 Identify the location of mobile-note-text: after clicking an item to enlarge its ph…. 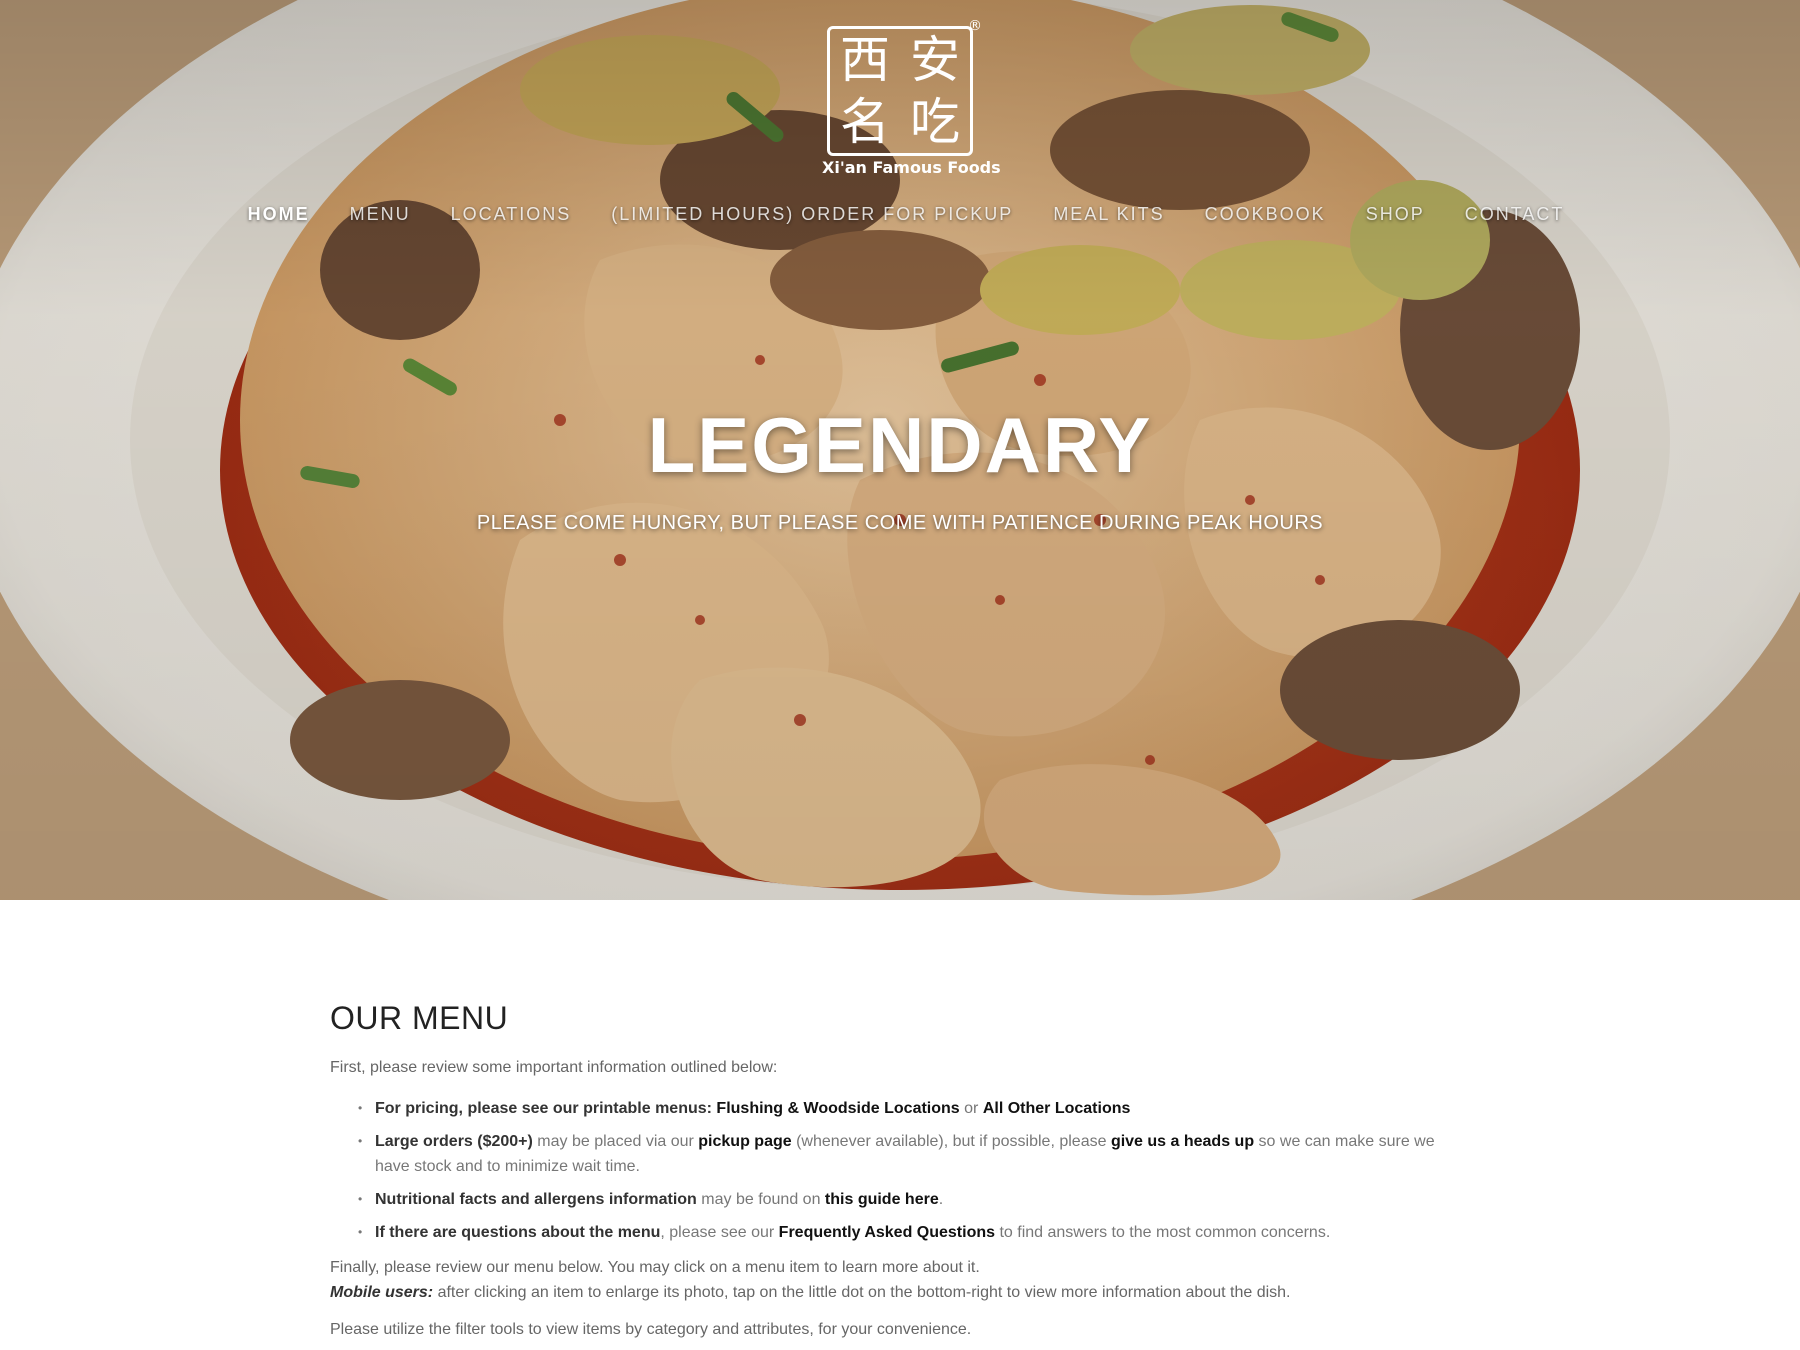
(862, 1292).